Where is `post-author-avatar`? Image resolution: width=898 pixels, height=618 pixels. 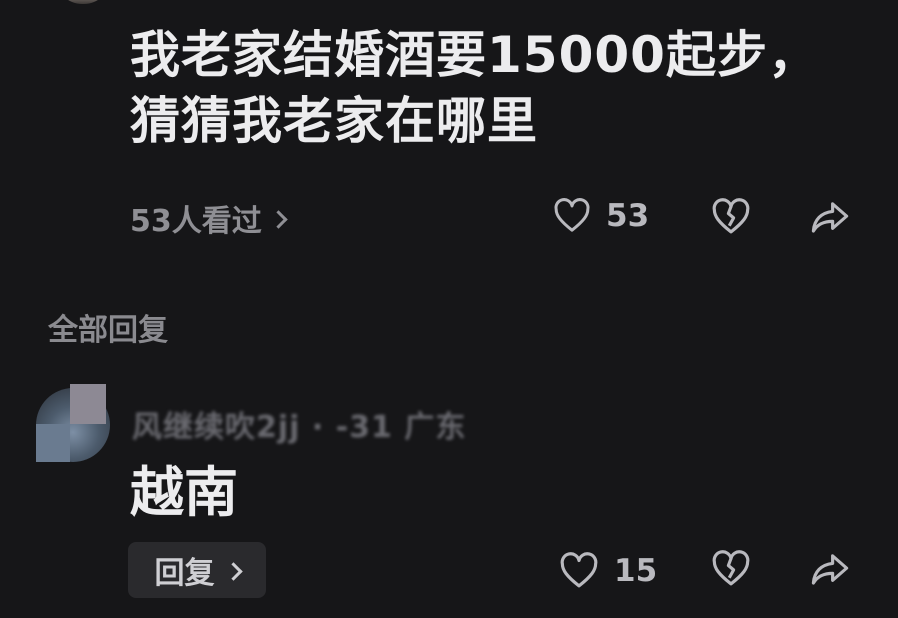
post-author-avatar is located at coordinates (83, 2).